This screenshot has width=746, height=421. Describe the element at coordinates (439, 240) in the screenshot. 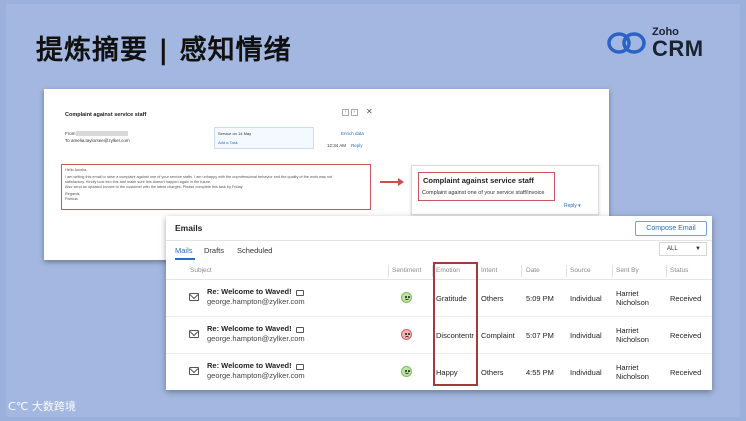

I see `header-divider` at that location.